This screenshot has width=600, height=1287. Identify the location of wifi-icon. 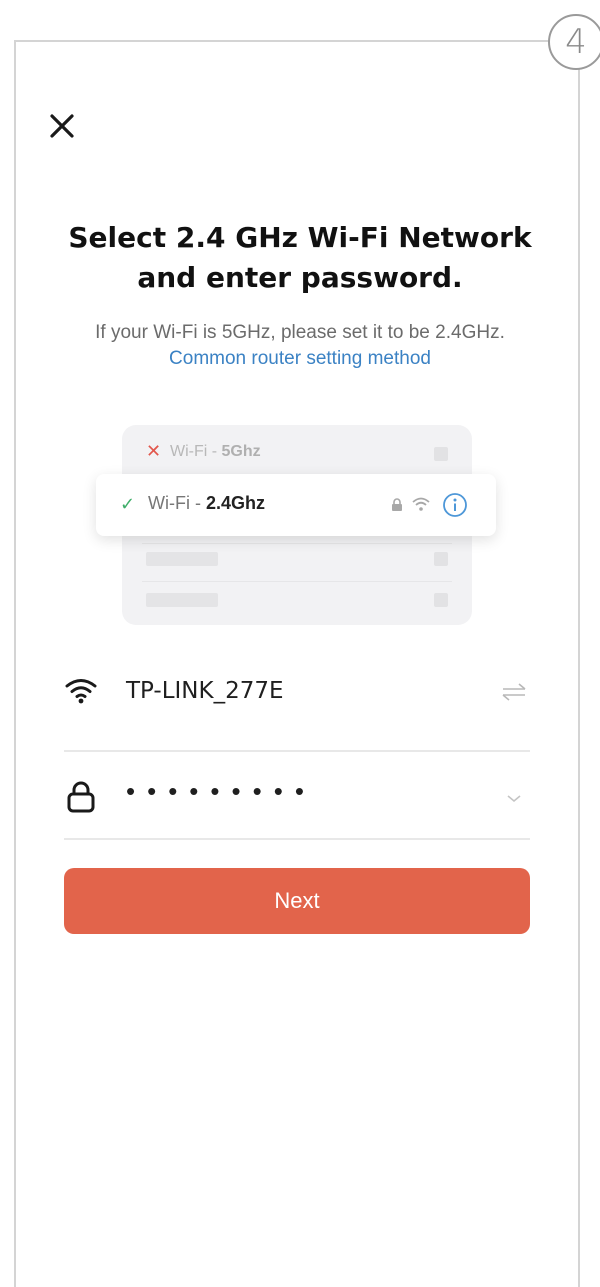
(81, 691).